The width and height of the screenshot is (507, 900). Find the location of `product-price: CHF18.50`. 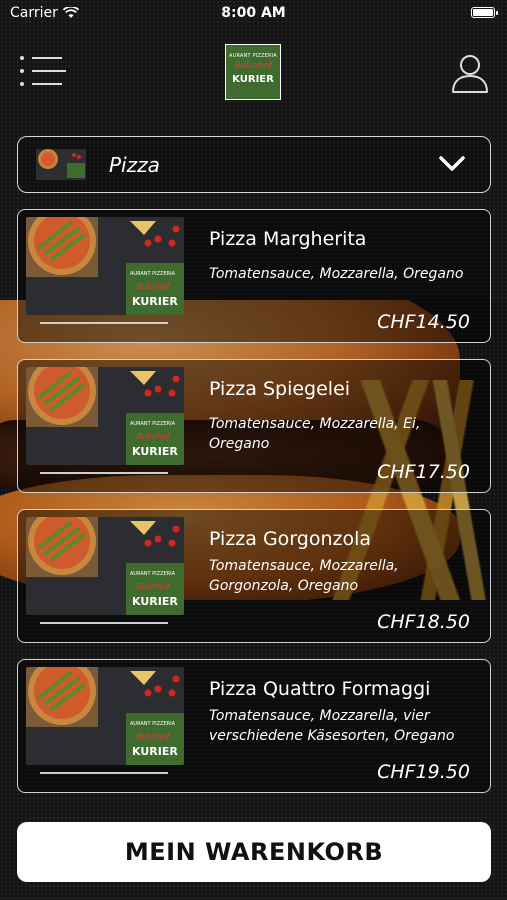

product-price: CHF18.50 is located at coordinates (423, 622).